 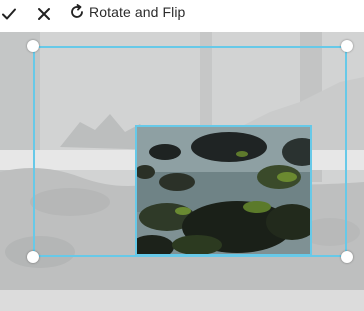 I want to click on rotate-and-flip-button: Rotate and Flip, so click(x=127, y=12).